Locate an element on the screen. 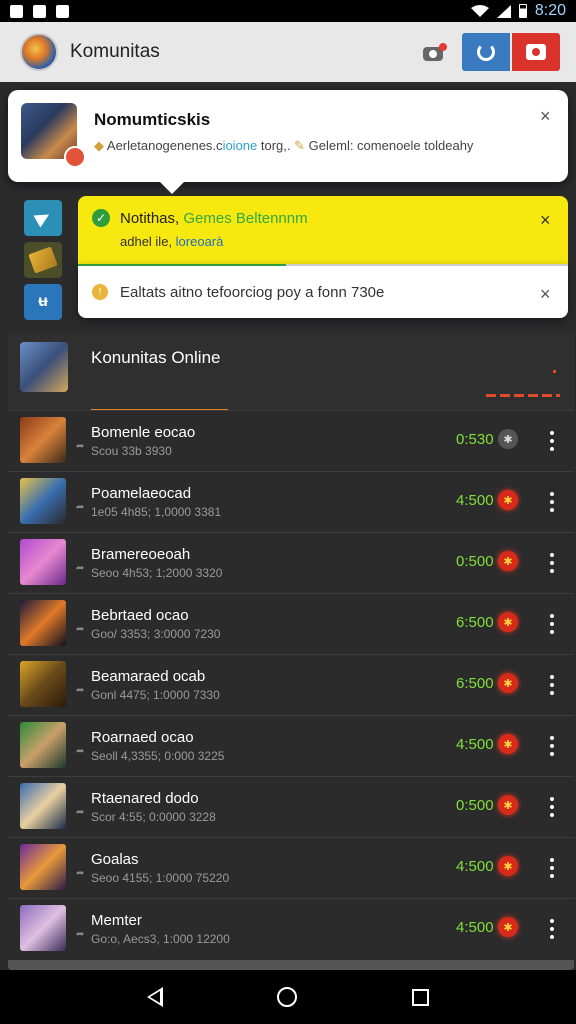  alert-subtitle: adhel ile, loreoarà is located at coordinates (172, 241).